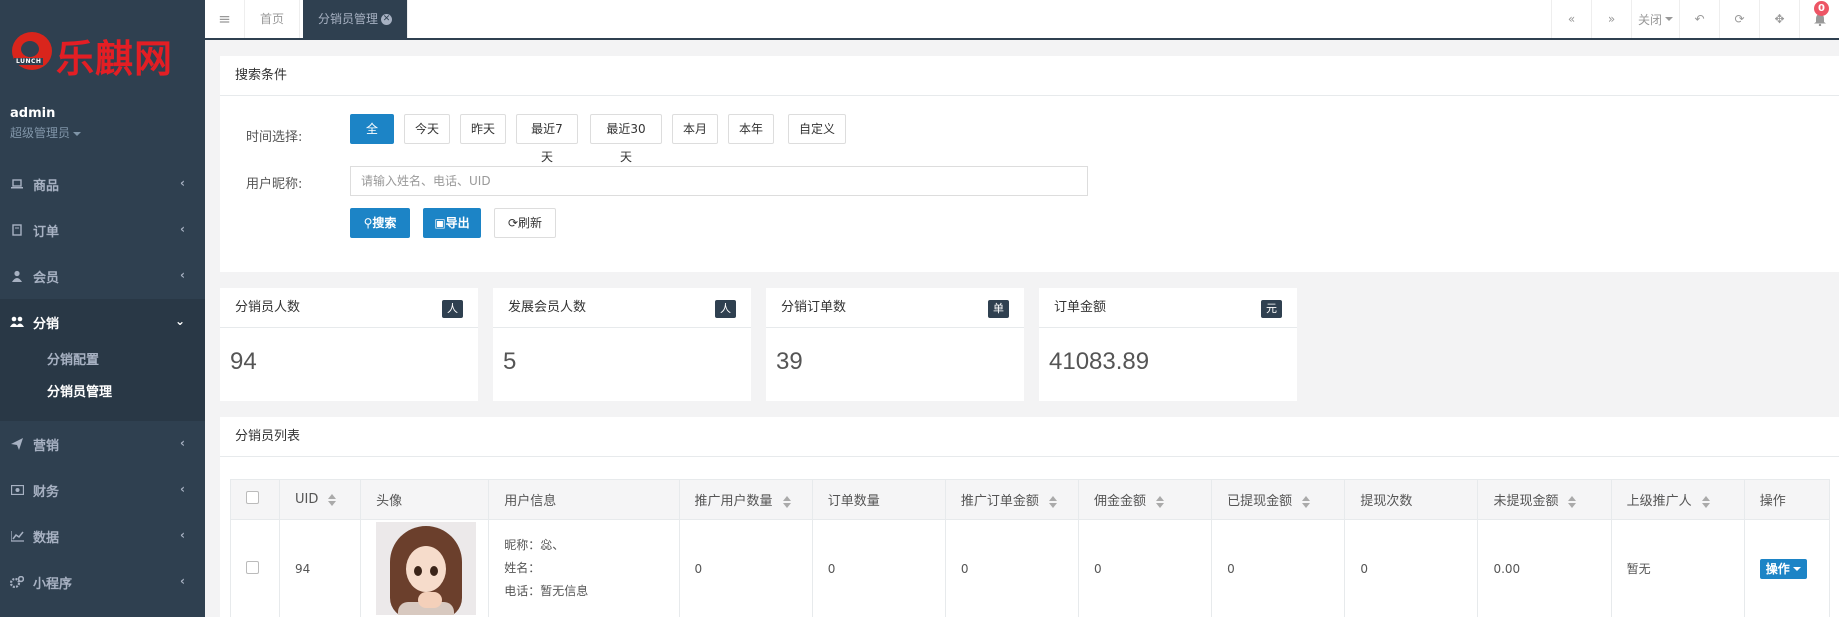 This screenshot has width=1839, height=617. I want to click on stat-unit-badge: 单, so click(998, 309).